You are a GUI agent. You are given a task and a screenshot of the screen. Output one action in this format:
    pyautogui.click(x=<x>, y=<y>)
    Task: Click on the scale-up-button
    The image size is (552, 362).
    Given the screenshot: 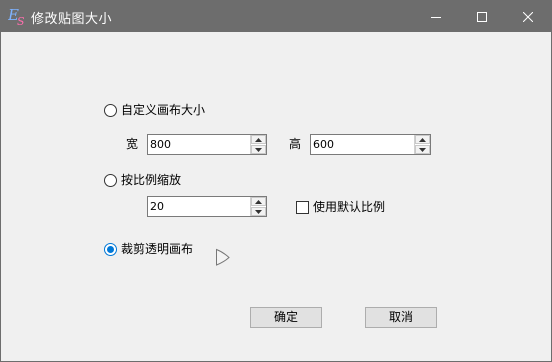 What is the action you would take?
    pyautogui.click(x=258, y=201)
    